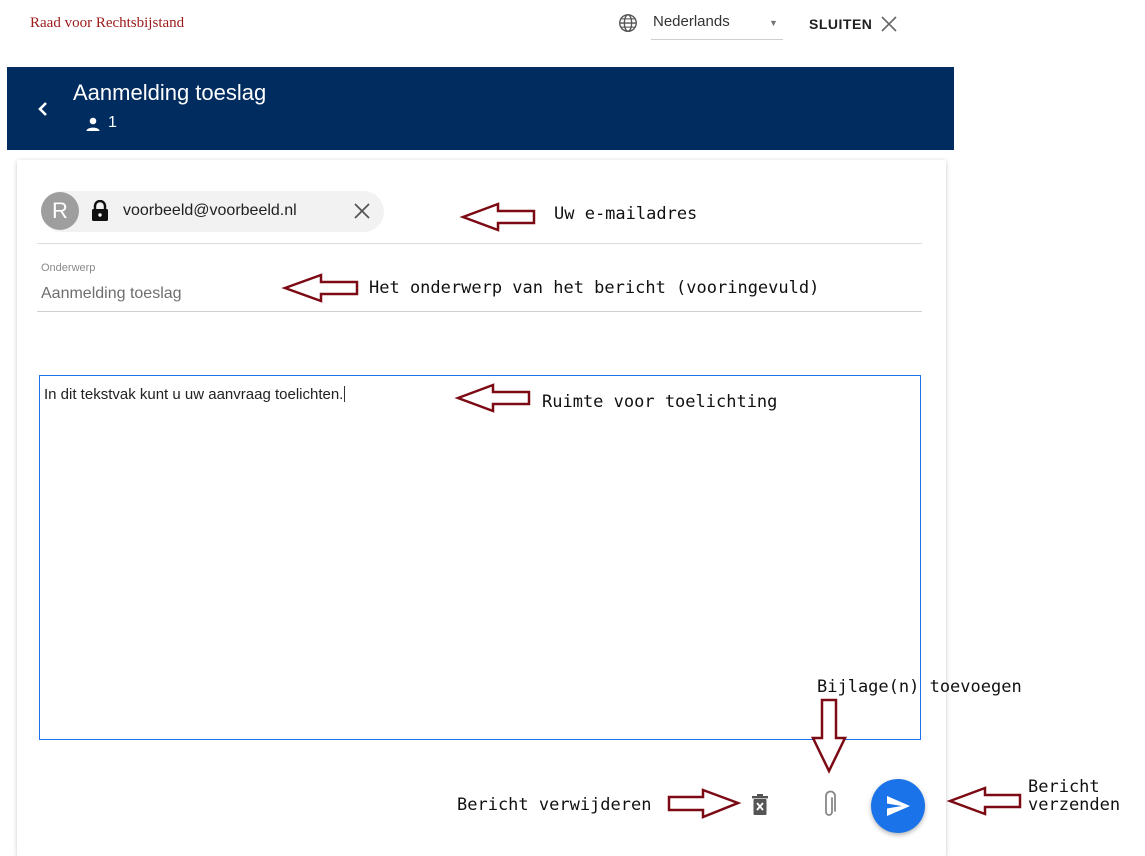 This screenshot has height=856, width=1145. I want to click on subject-input: Aanmelding toeslag, so click(111, 294).